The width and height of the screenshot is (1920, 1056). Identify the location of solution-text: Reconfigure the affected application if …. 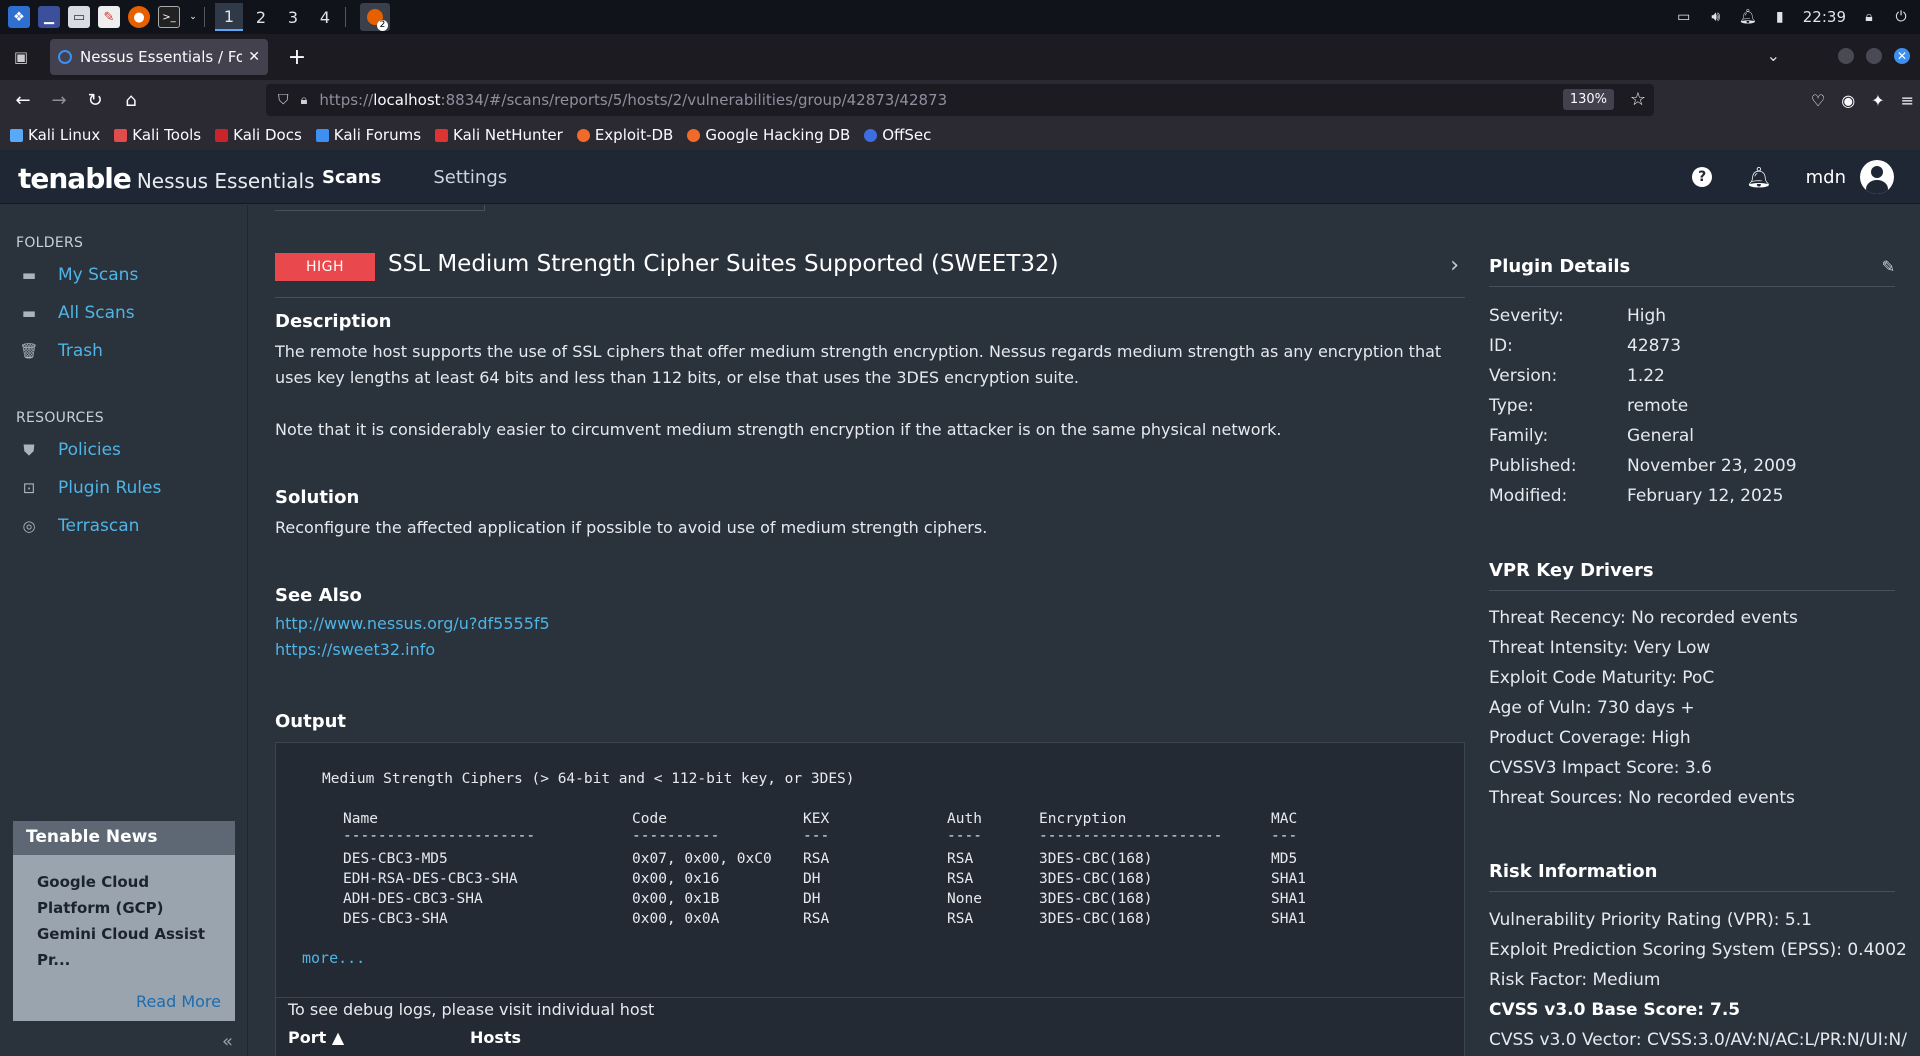
(631, 527).